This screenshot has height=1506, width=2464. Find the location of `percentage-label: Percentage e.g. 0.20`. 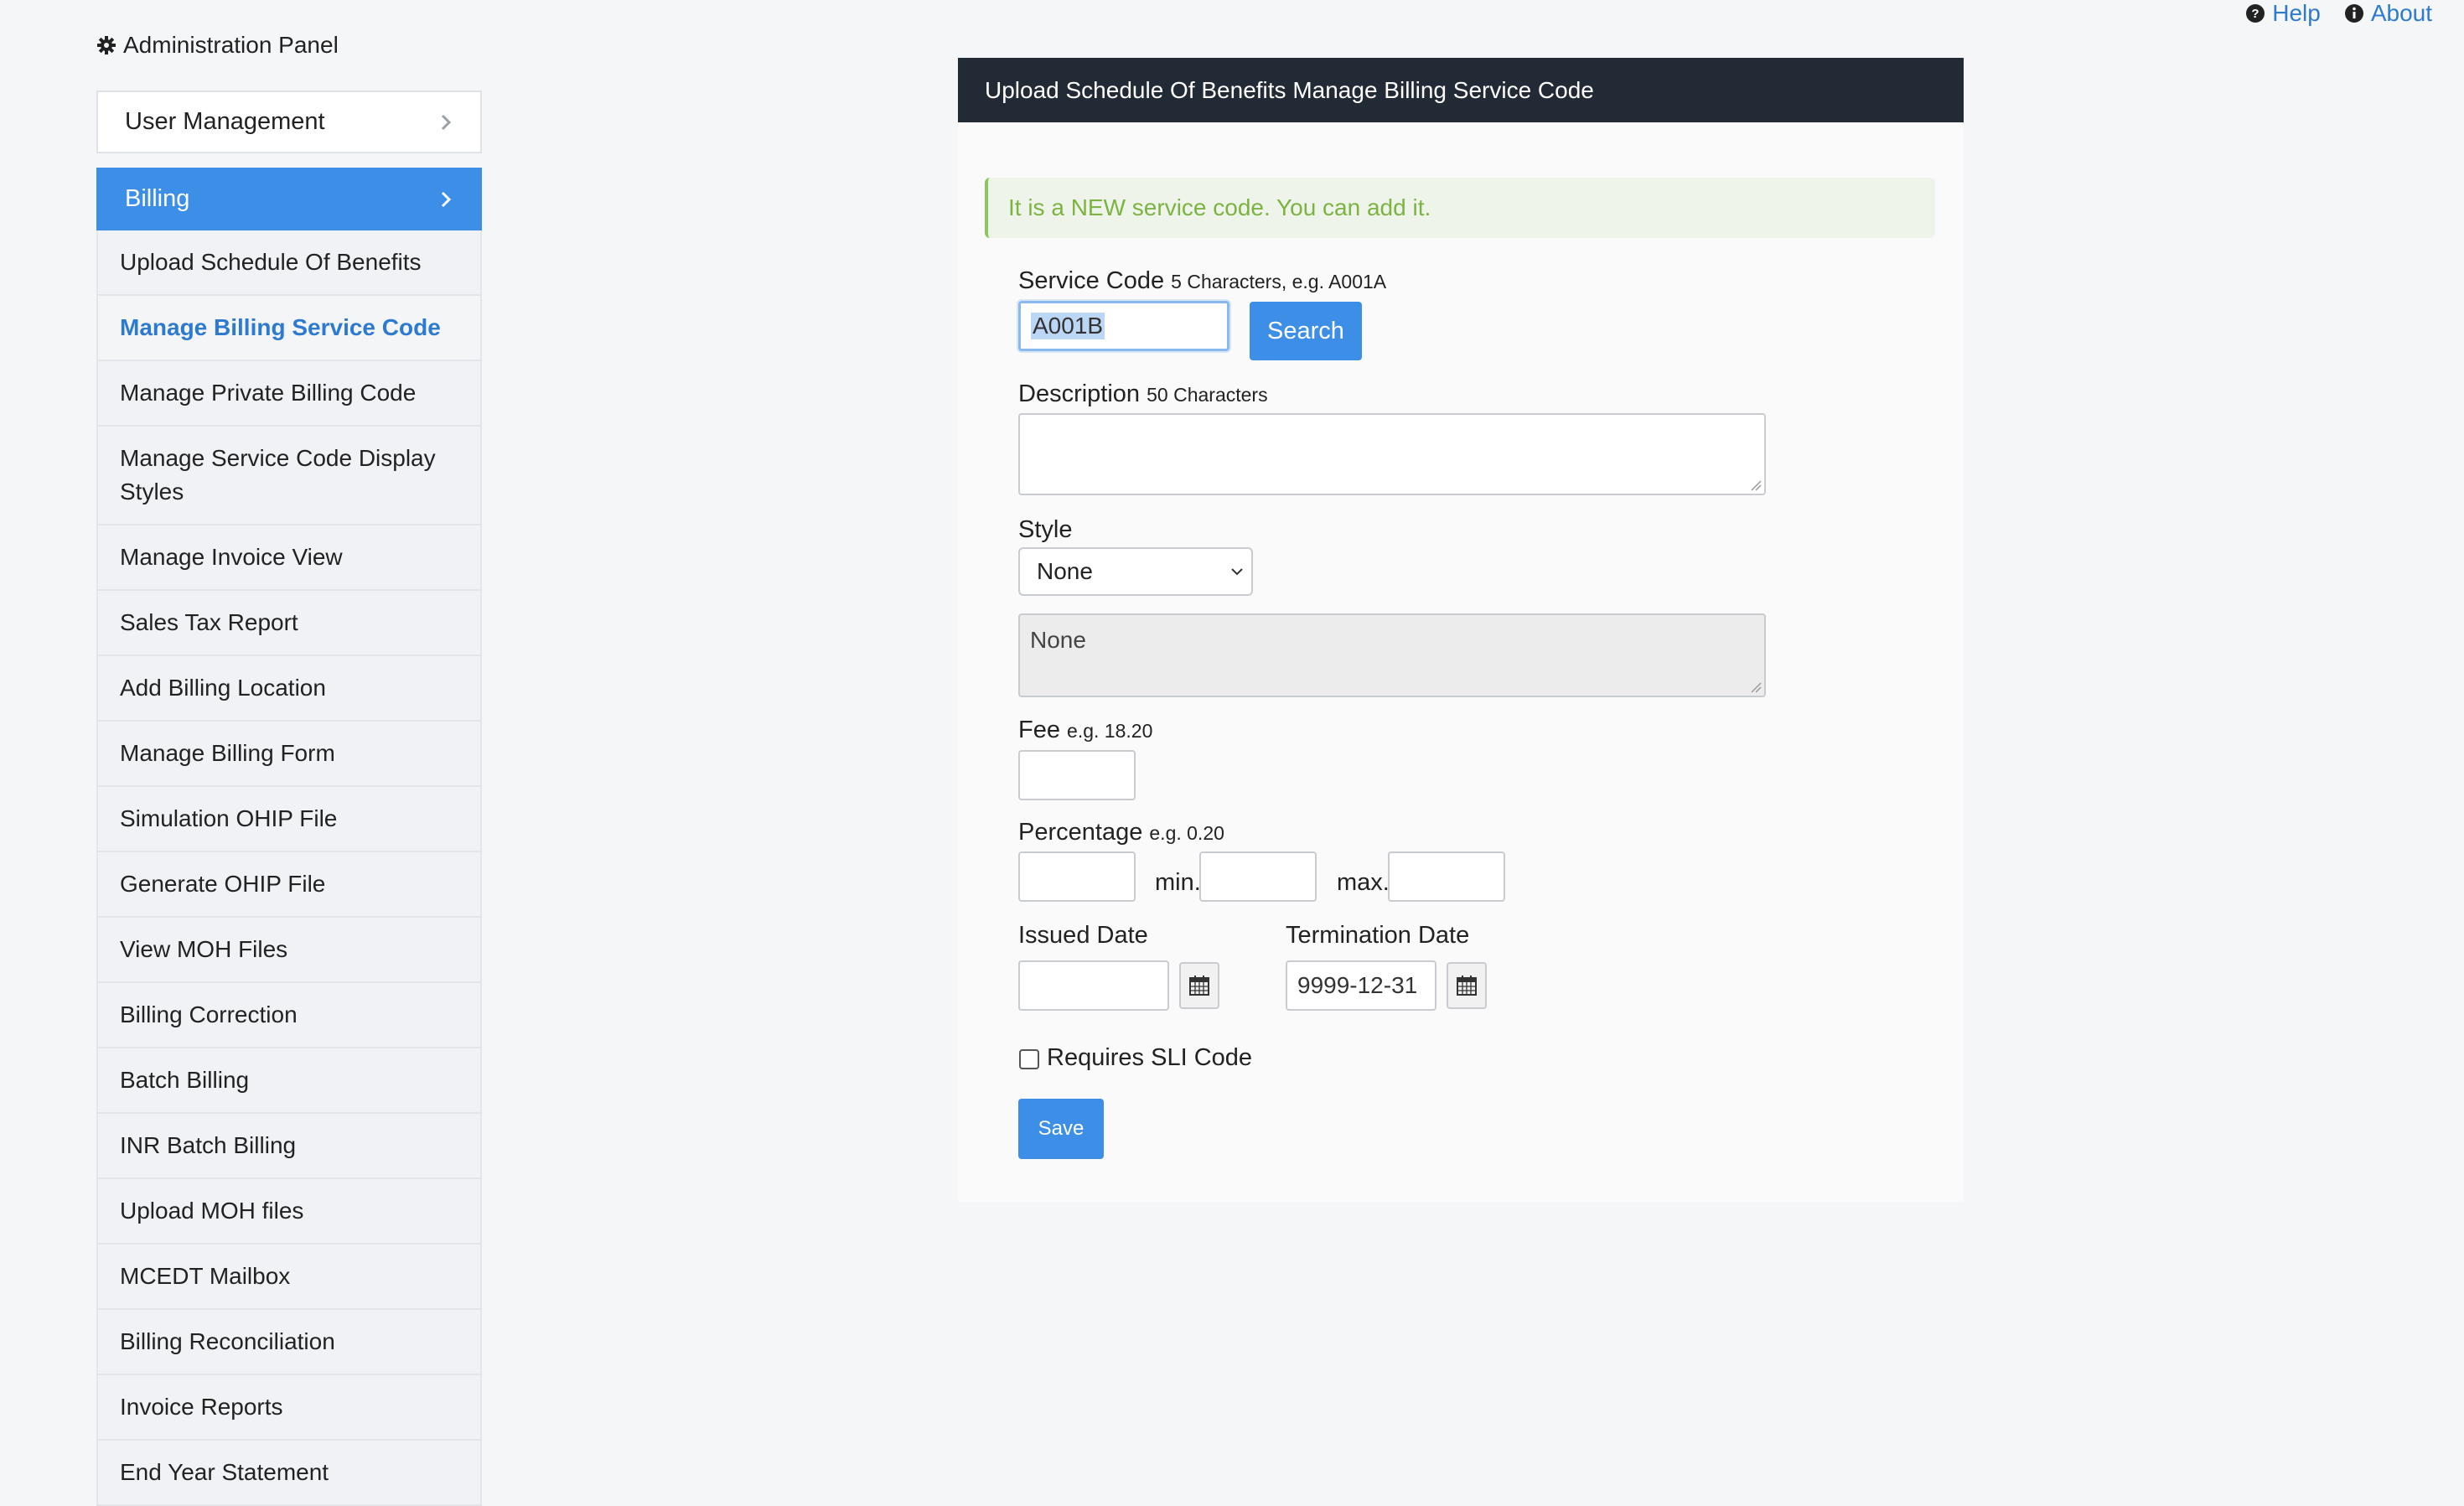

percentage-label: Percentage e.g. 0.20 is located at coordinates (1121, 832).